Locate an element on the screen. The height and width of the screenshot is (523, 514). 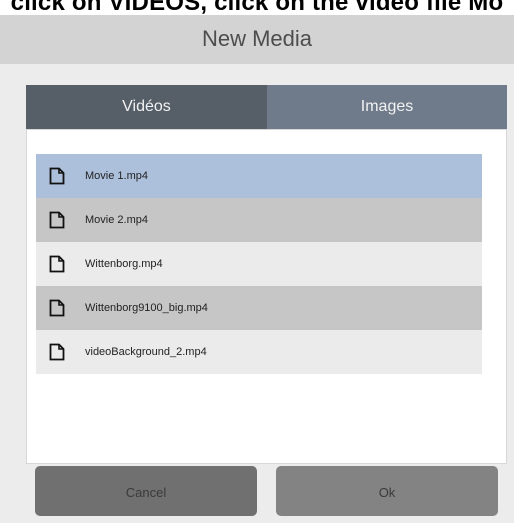
file-row-wittenborg9100-big: Wittenborg9100_big.mp4 is located at coordinates (259, 308).